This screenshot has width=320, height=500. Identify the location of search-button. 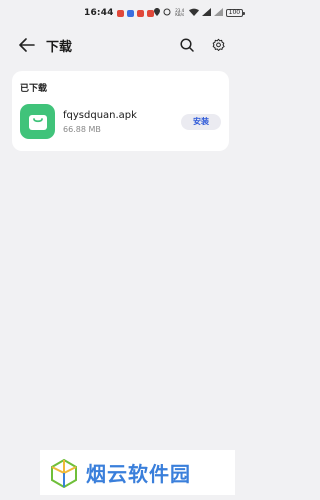
(187, 45).